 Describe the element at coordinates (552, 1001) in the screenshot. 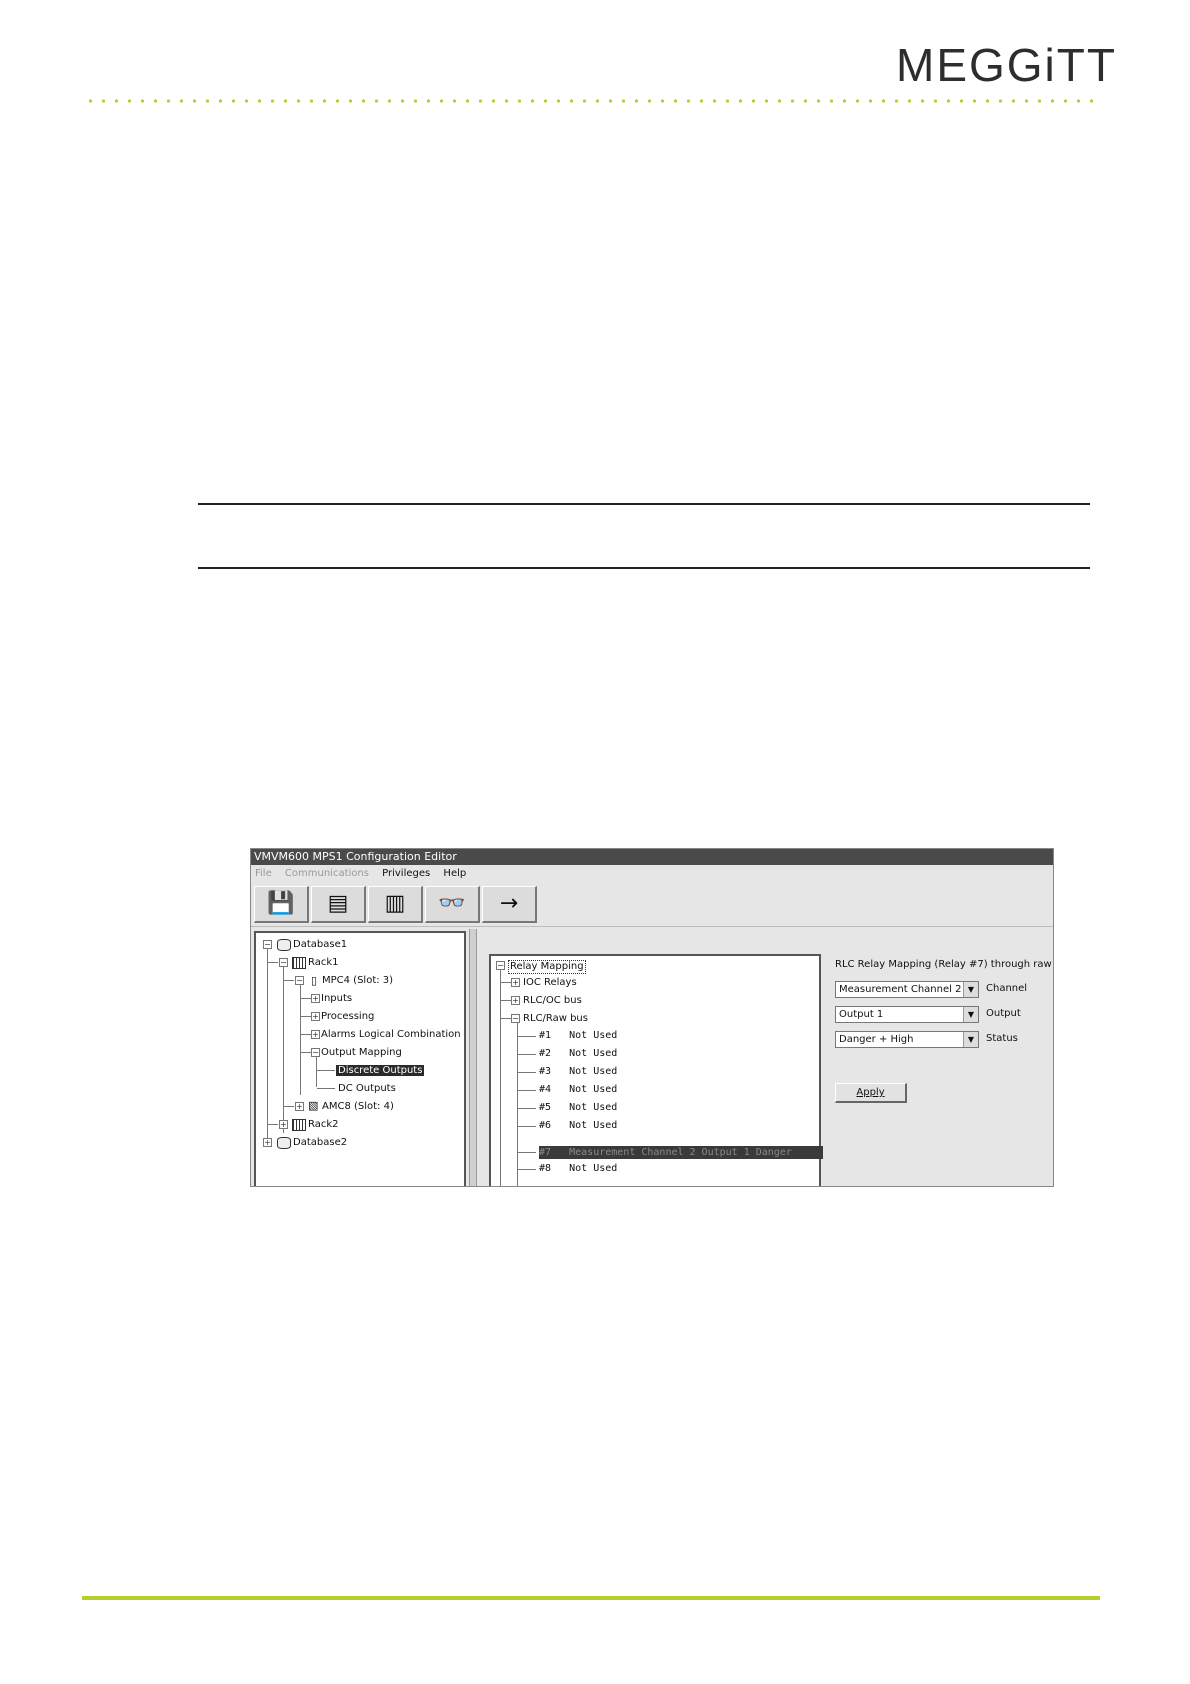

I see `tree-rlc-oc-bus: RLC/OC bus` at that location.